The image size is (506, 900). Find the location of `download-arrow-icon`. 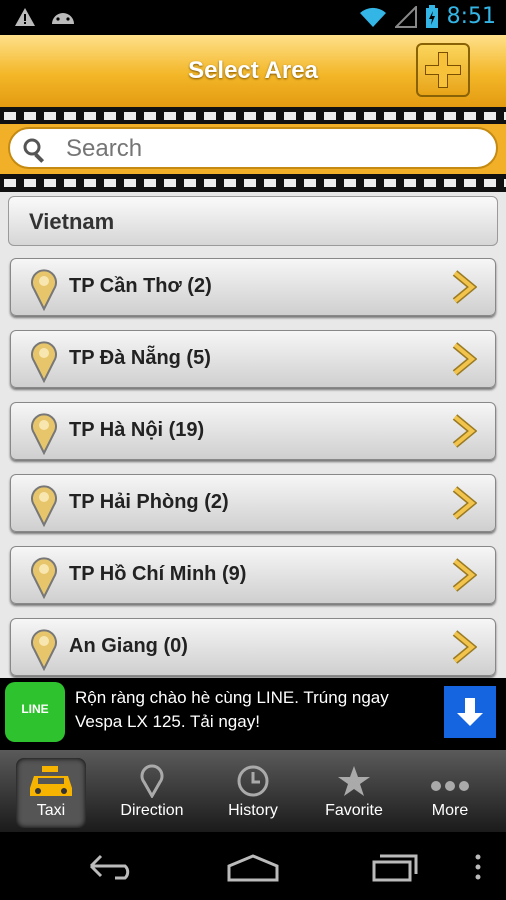

download-arrow-icon is located at coordinates (470, 712).